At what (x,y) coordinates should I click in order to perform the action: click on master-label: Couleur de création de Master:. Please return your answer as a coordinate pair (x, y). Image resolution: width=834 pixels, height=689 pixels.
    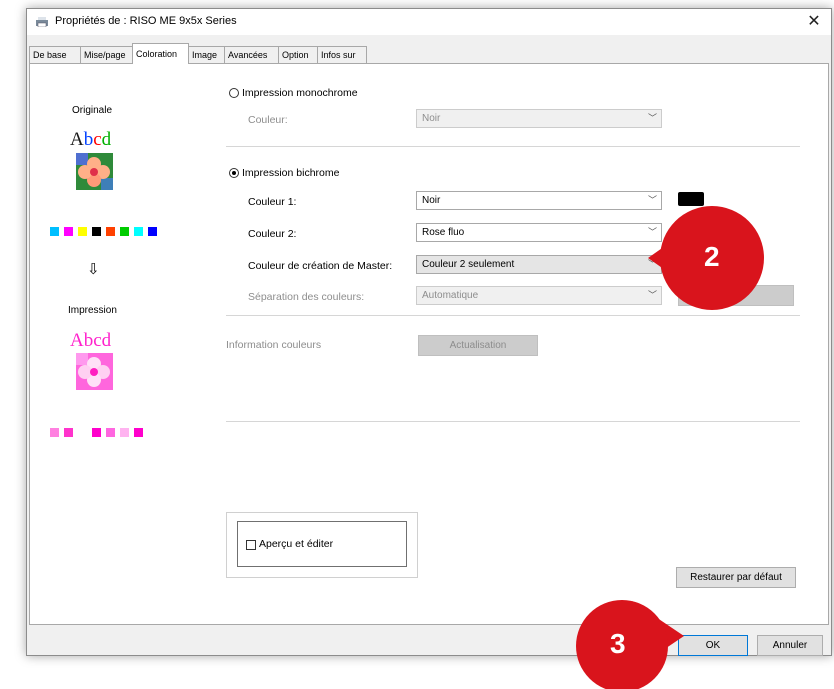
    Looking at the image, I should click on (320, 266).